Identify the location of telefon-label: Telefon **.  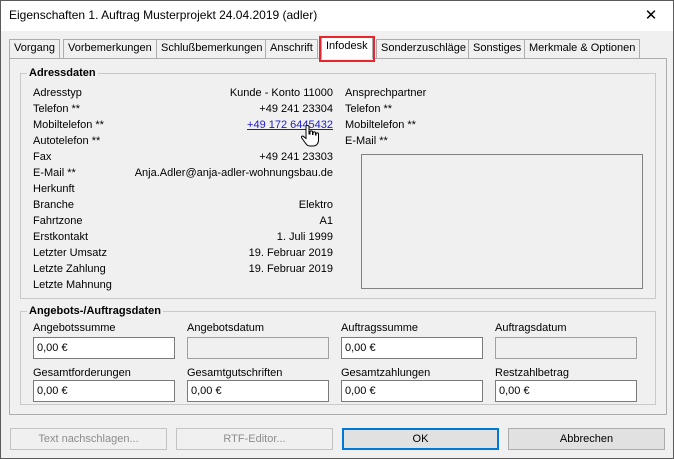
(57, 109).